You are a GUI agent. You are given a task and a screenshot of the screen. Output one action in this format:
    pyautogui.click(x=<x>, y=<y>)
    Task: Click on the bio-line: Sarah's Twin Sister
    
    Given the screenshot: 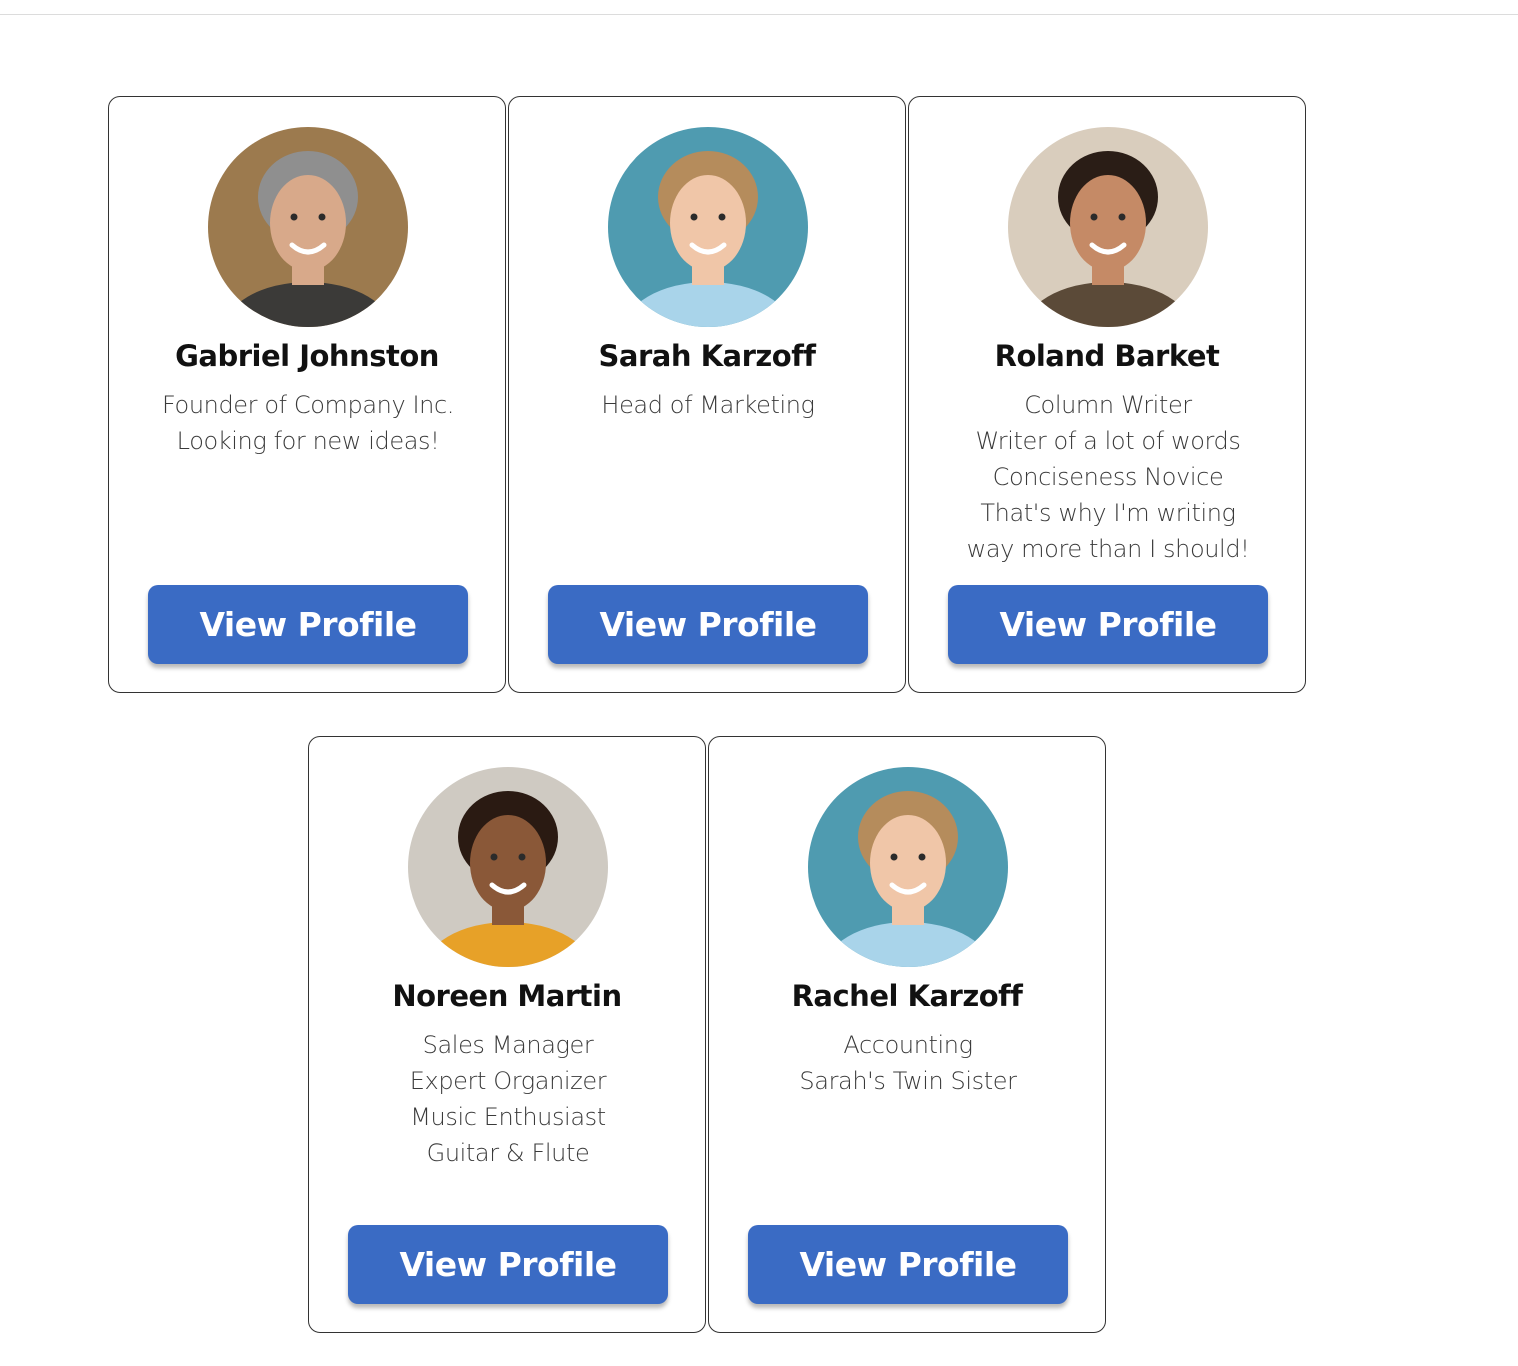 What is the action you would take?
    pyautogui.click(x=908, y=1081)
    